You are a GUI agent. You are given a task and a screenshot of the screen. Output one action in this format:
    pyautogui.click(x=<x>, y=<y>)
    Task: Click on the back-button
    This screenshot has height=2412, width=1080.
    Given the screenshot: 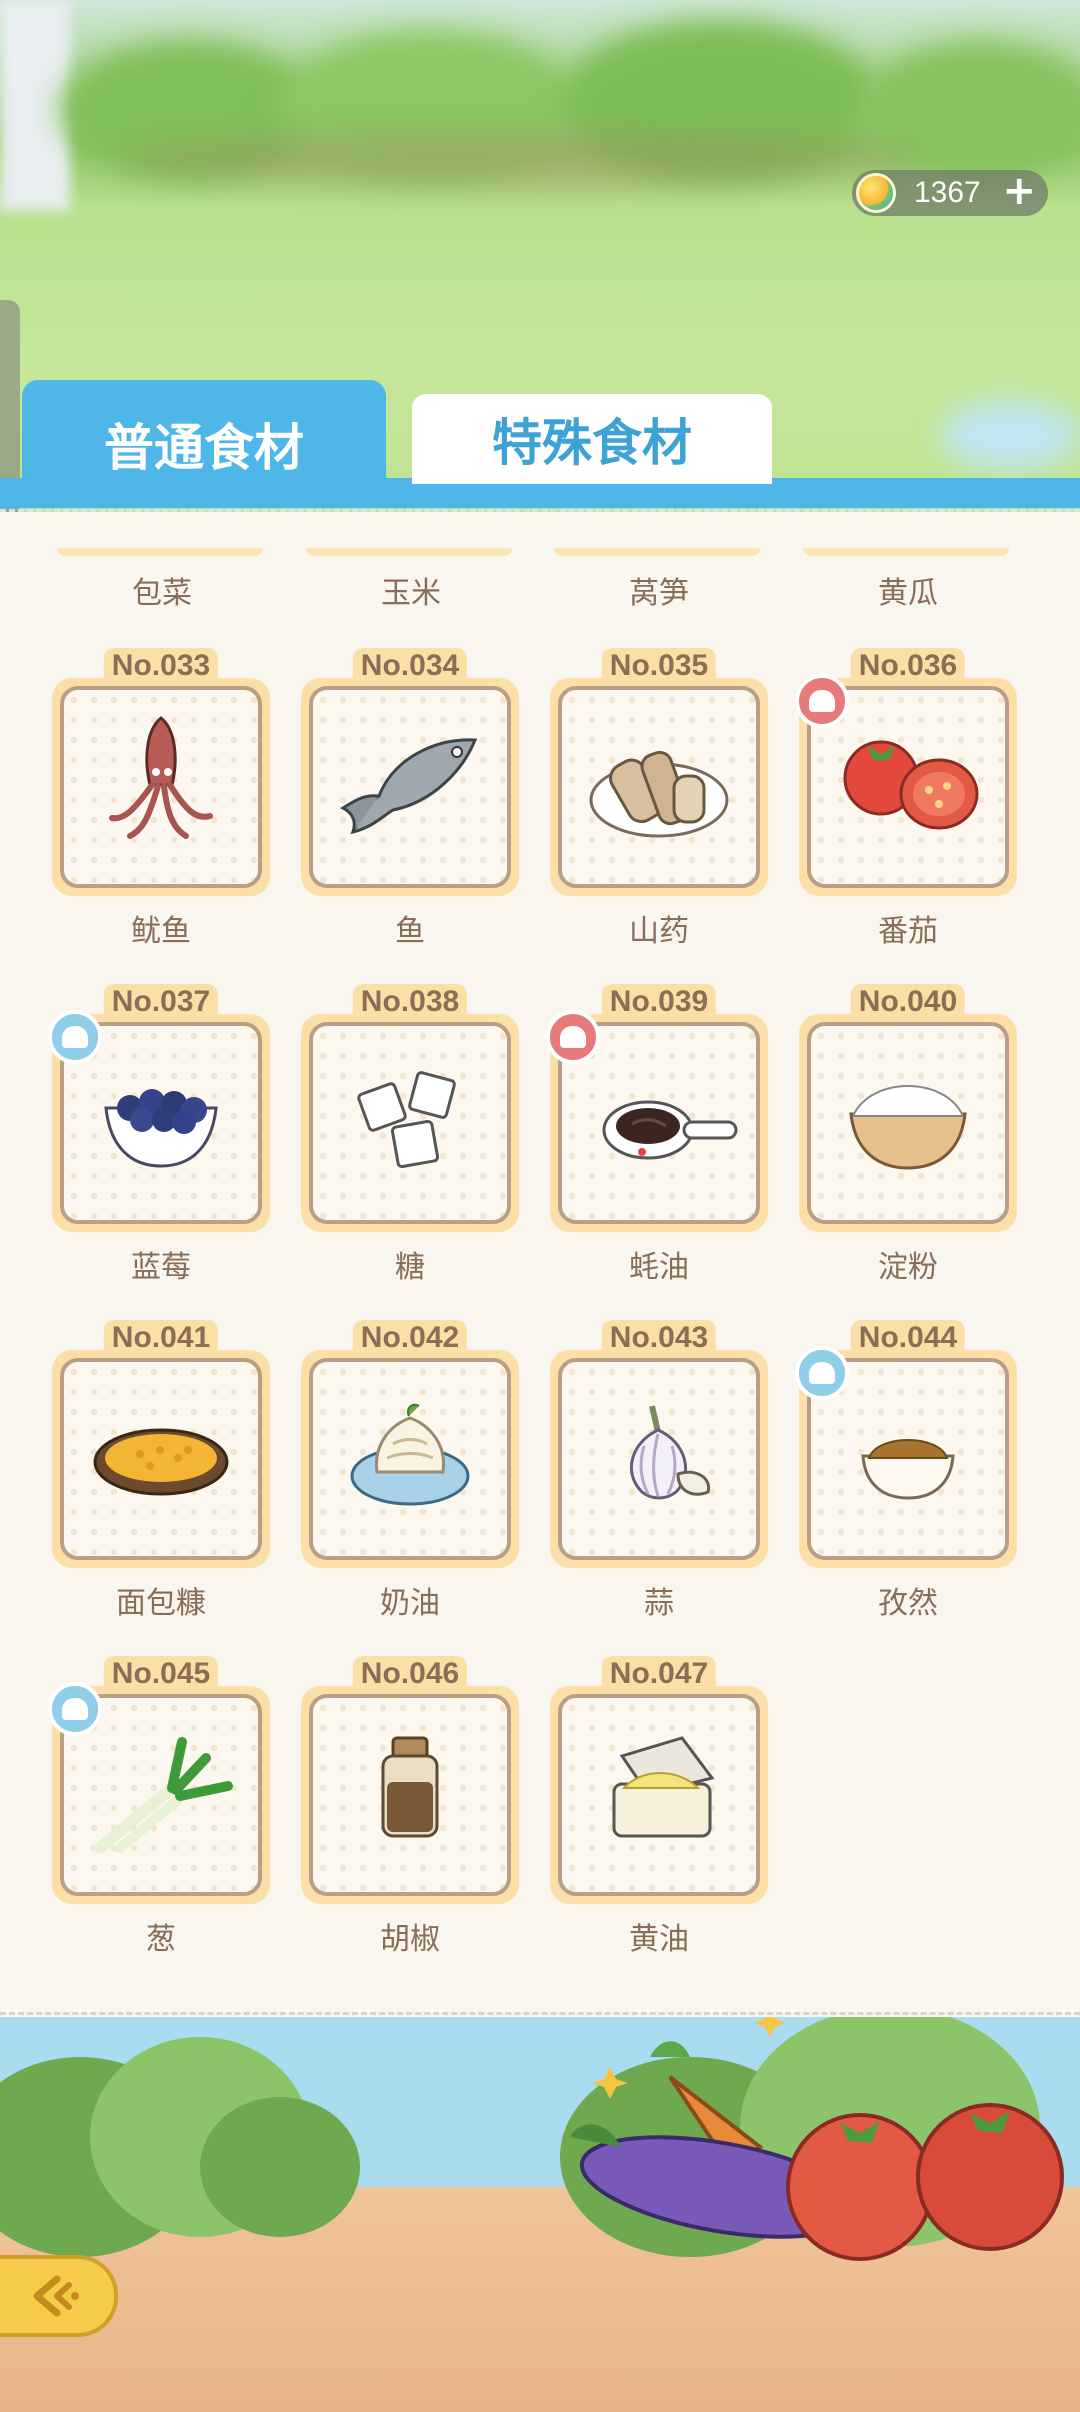 What is the action you would take?
    pyautogui.click(x=59, y=2296)
    